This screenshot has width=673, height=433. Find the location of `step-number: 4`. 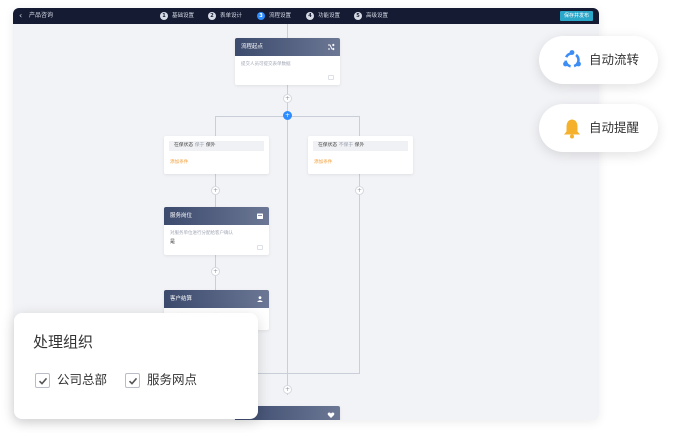

step-number: 4 is located at coordinates (310, 16).